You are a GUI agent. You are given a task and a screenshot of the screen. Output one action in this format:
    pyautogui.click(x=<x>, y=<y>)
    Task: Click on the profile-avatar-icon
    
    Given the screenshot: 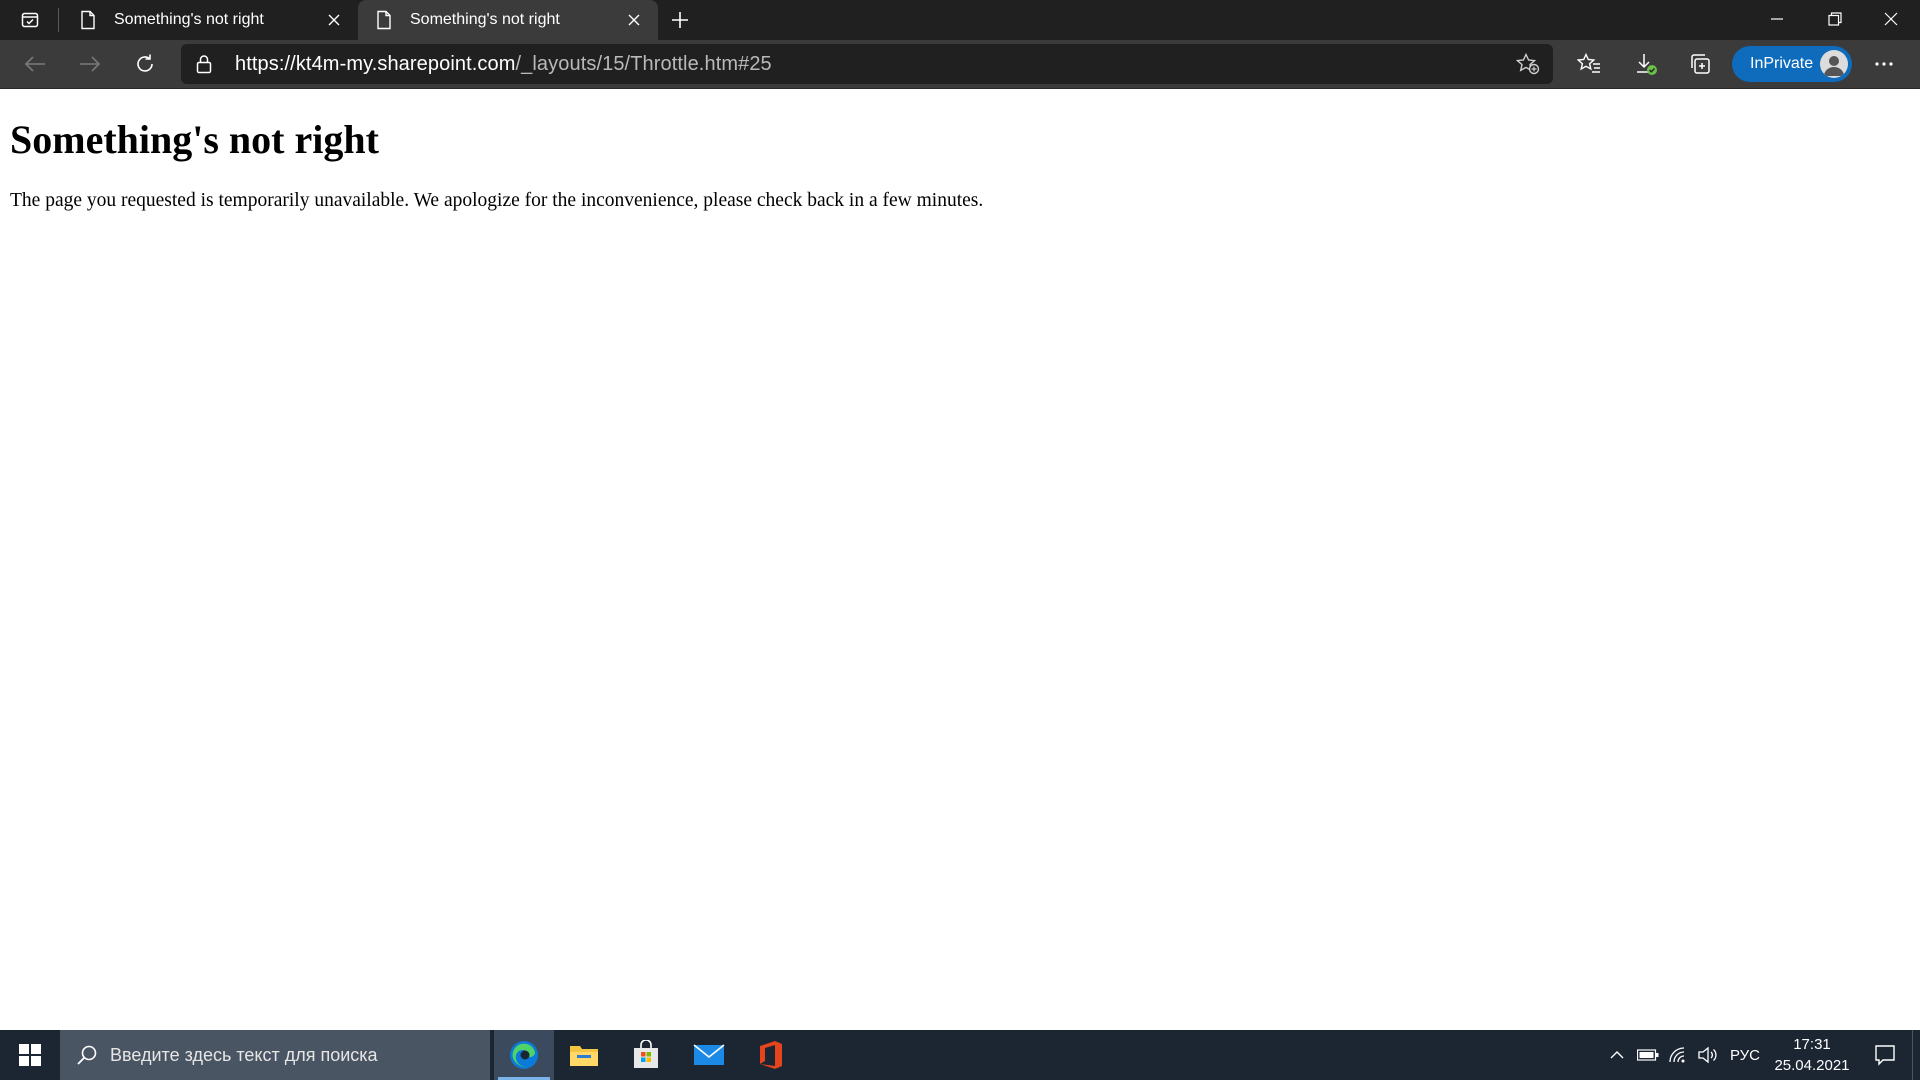 What is the action you would take?
    pyautogui.click(x=1834, y=64)
    